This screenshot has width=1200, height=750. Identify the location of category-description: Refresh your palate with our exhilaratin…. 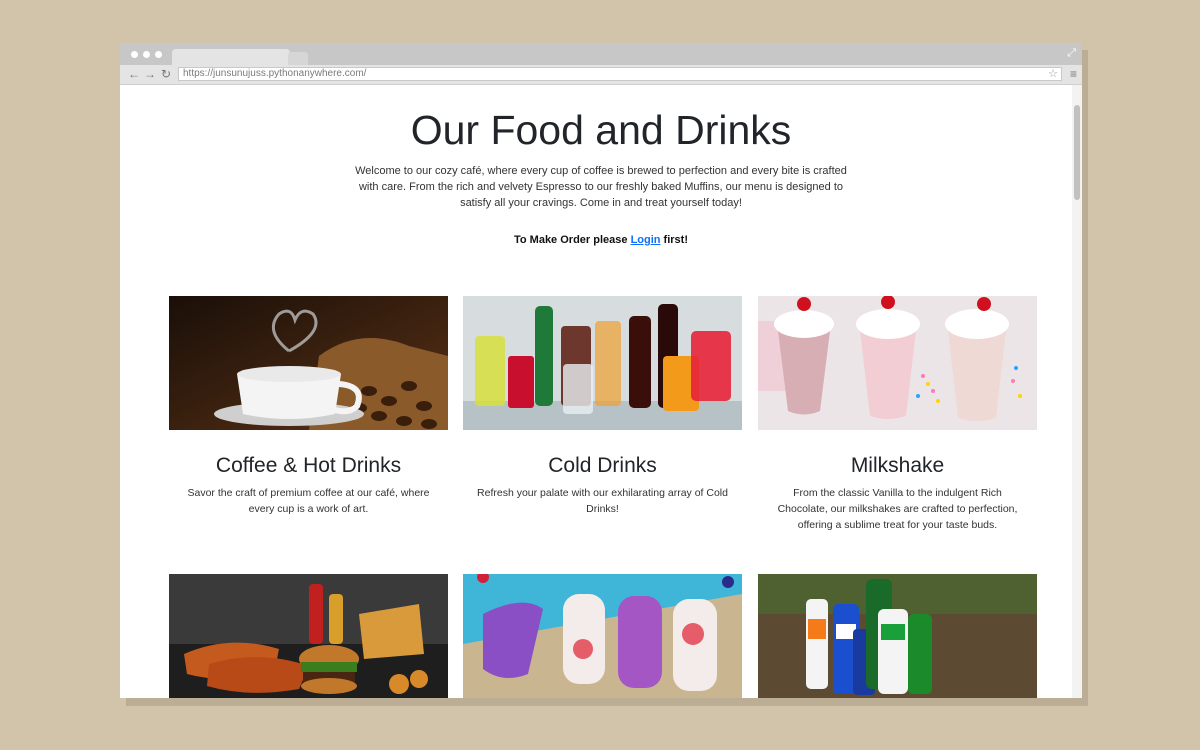
(602, 501).